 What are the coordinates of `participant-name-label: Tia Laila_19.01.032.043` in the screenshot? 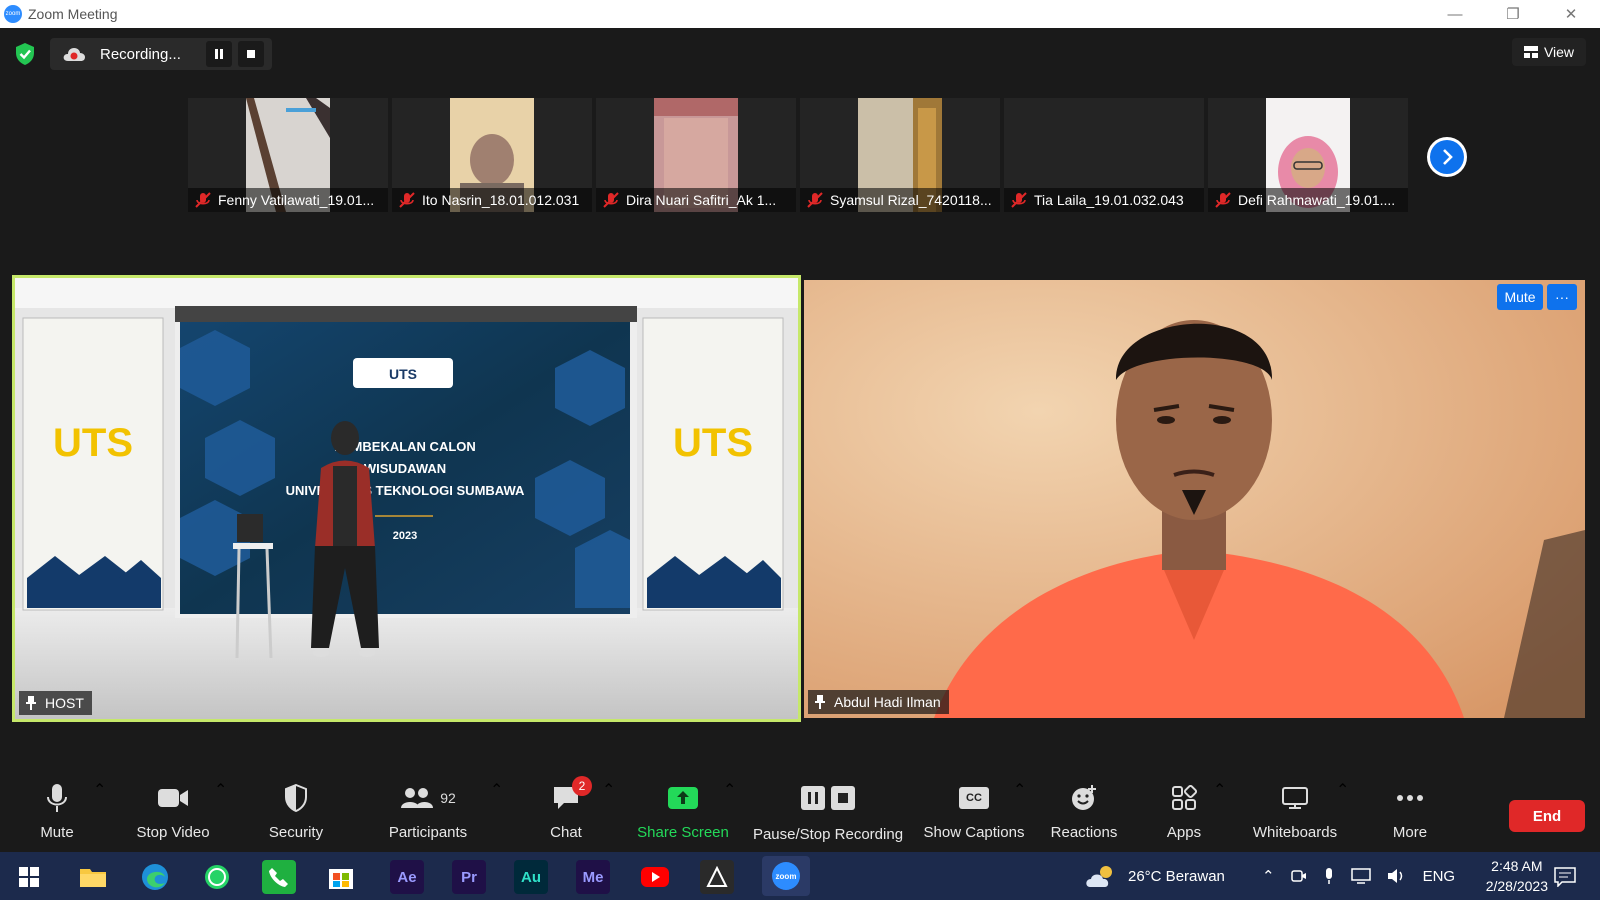 It's located at (1104, 200).